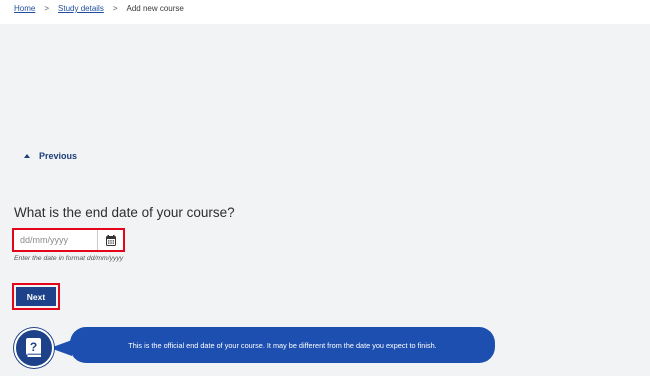  What do you see at coordinates (24, 8) in the screenshot?
I see `breadcrumb-home-link: Home` at bounding box center [24, 8].